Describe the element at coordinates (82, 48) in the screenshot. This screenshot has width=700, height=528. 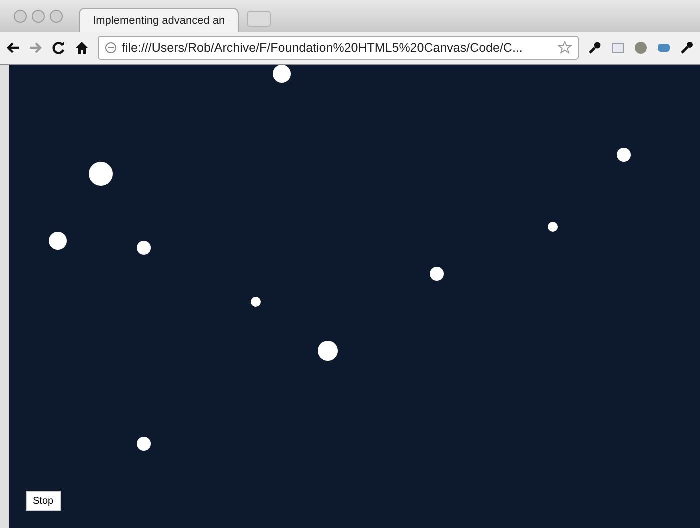
I see `home-icon` at that location.